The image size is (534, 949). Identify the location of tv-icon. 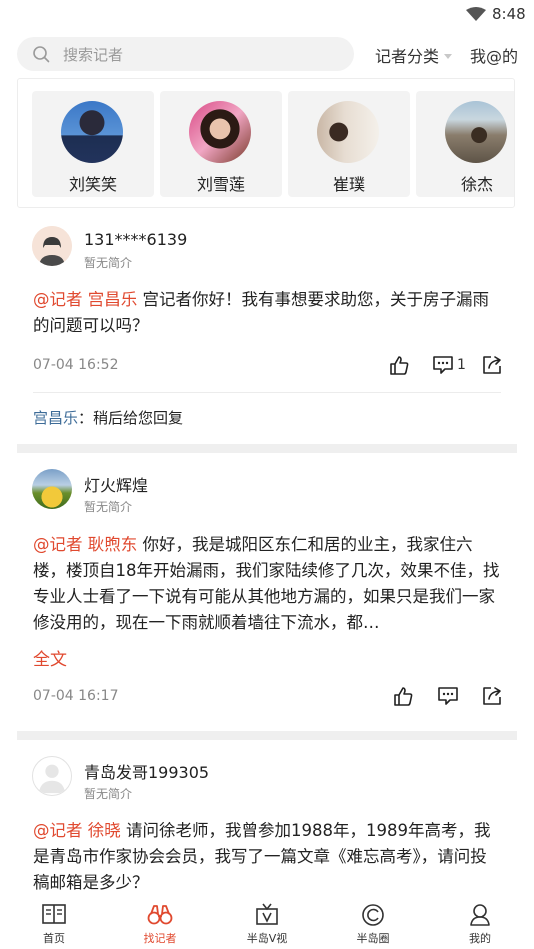
(267, 914).